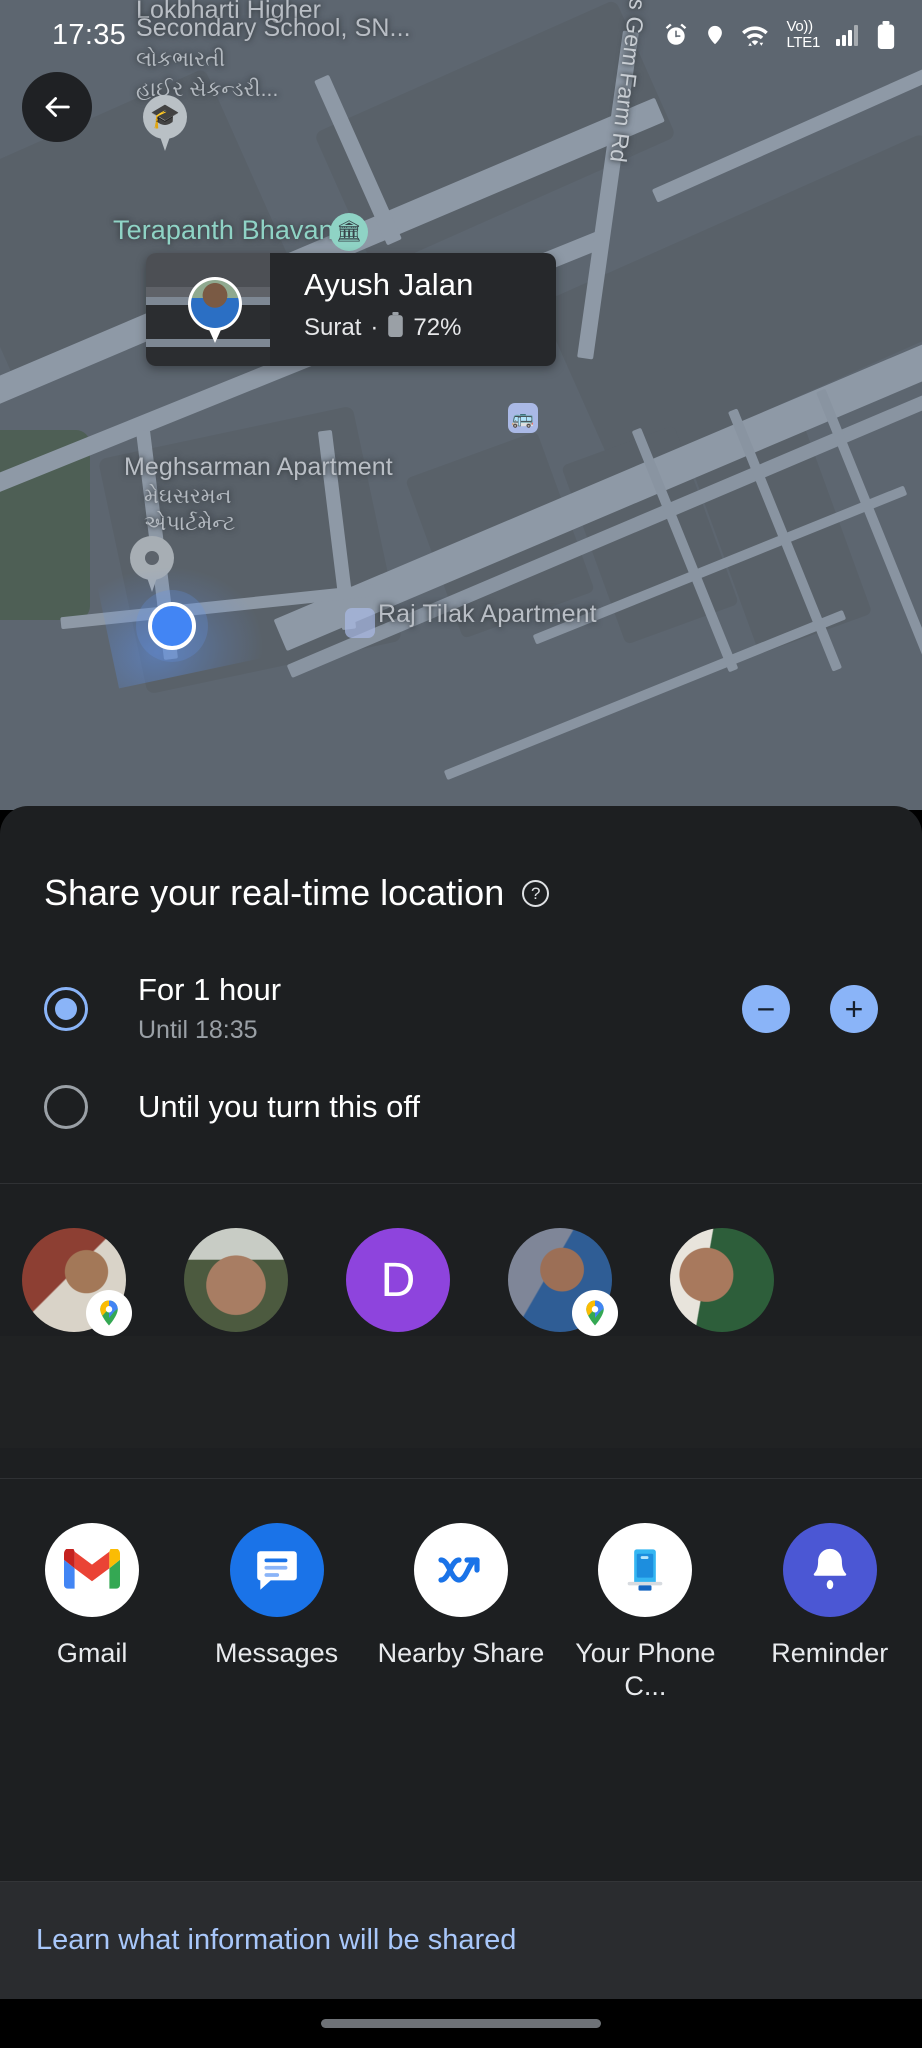 This screenshot has height=2048, width=922. I want to click on duration-option-for-1-hour: For 1 hour Until 18:35 − +, so click(461, 1008).